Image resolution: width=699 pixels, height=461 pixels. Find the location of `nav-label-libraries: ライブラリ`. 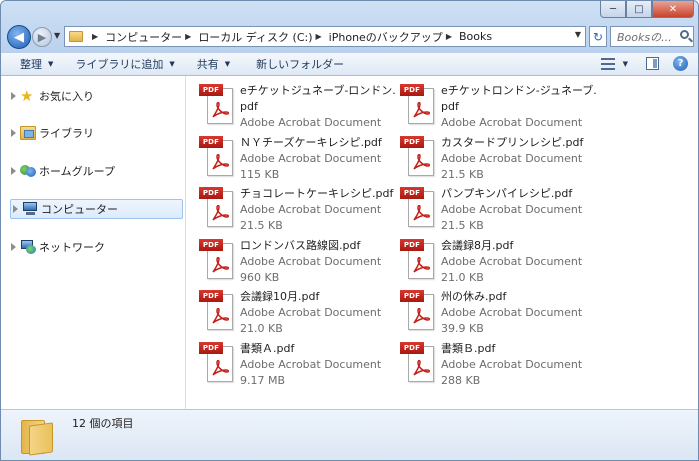

nav-label-libraries: ライブラリ is located at coordinates (66, 133).